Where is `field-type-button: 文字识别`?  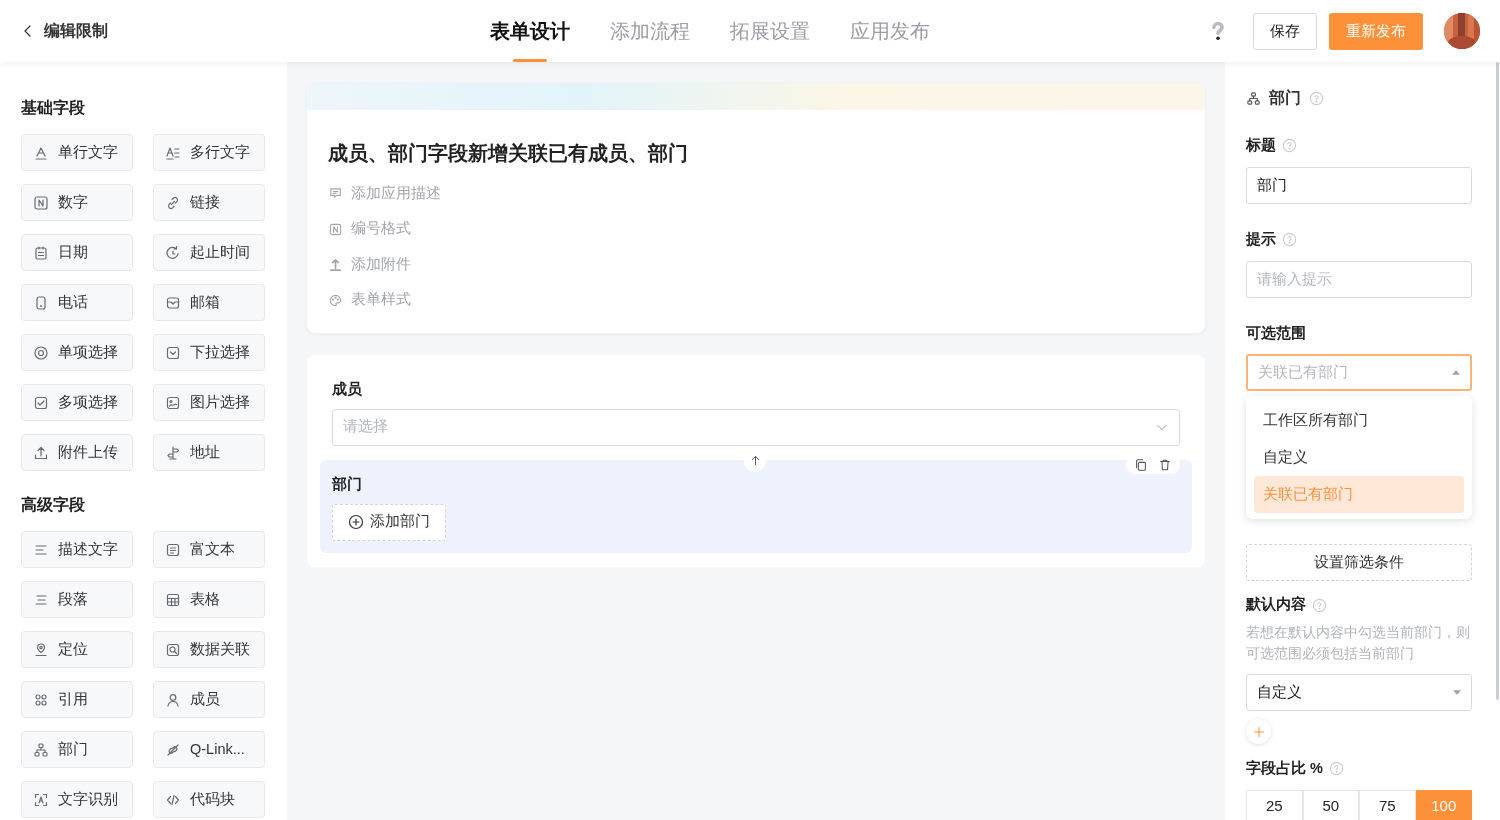 field-type-button: 文字识别 is located at coordinates (77, 799).